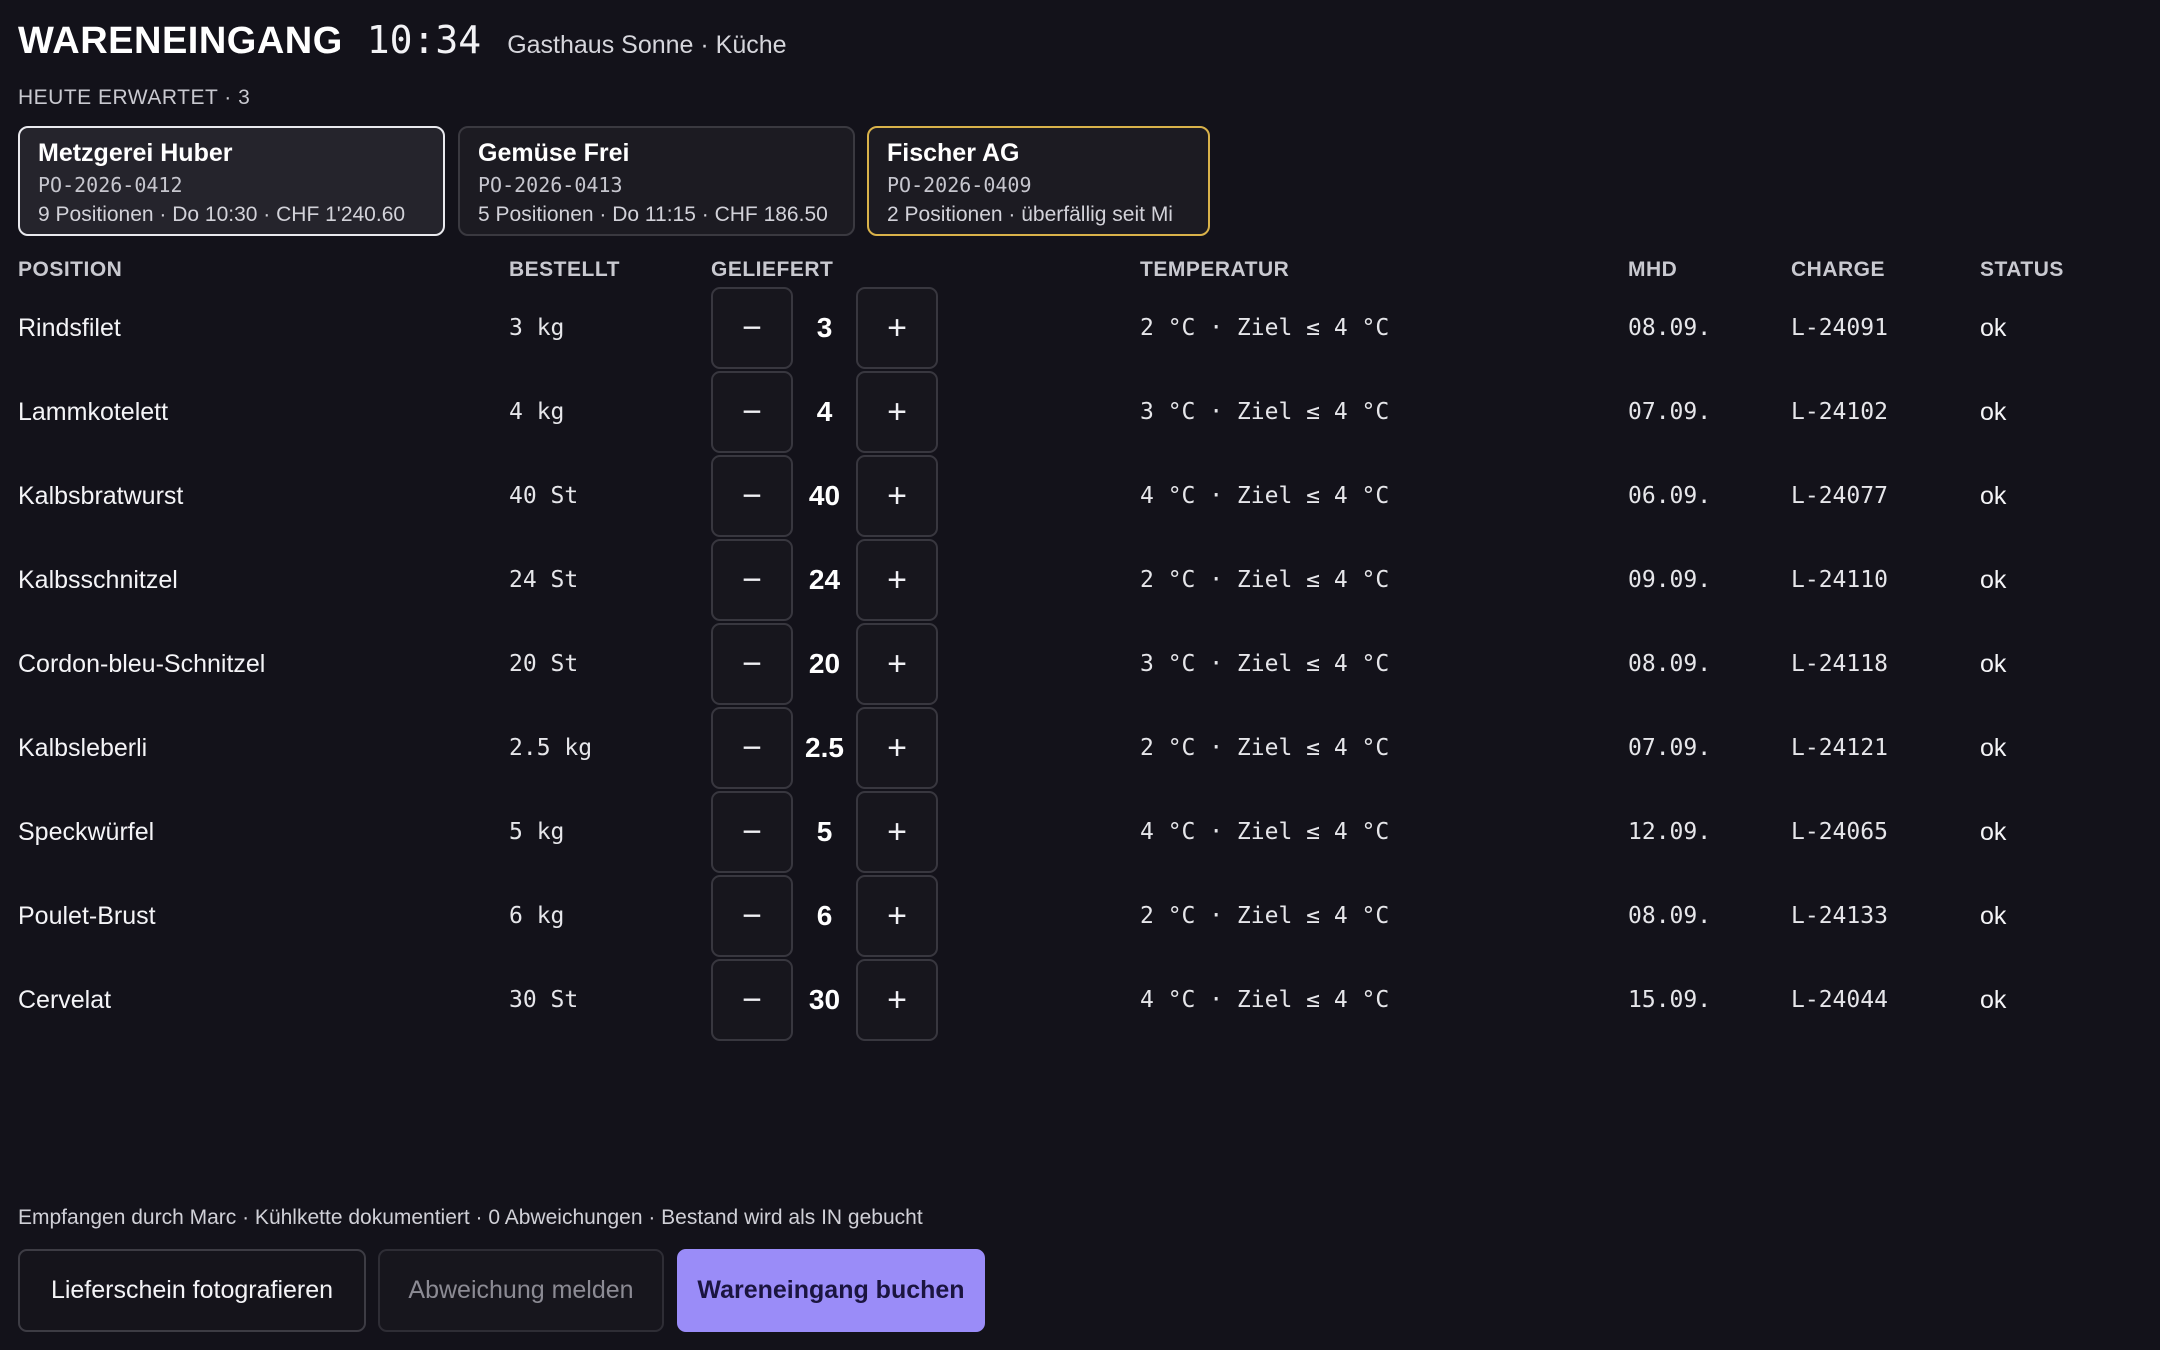 The width and height of the screenshot is (2160, 1350). Describe the element at coordinates (544, 496) in the screenshot. I see `ordered-quantity: 40 St` at that location.